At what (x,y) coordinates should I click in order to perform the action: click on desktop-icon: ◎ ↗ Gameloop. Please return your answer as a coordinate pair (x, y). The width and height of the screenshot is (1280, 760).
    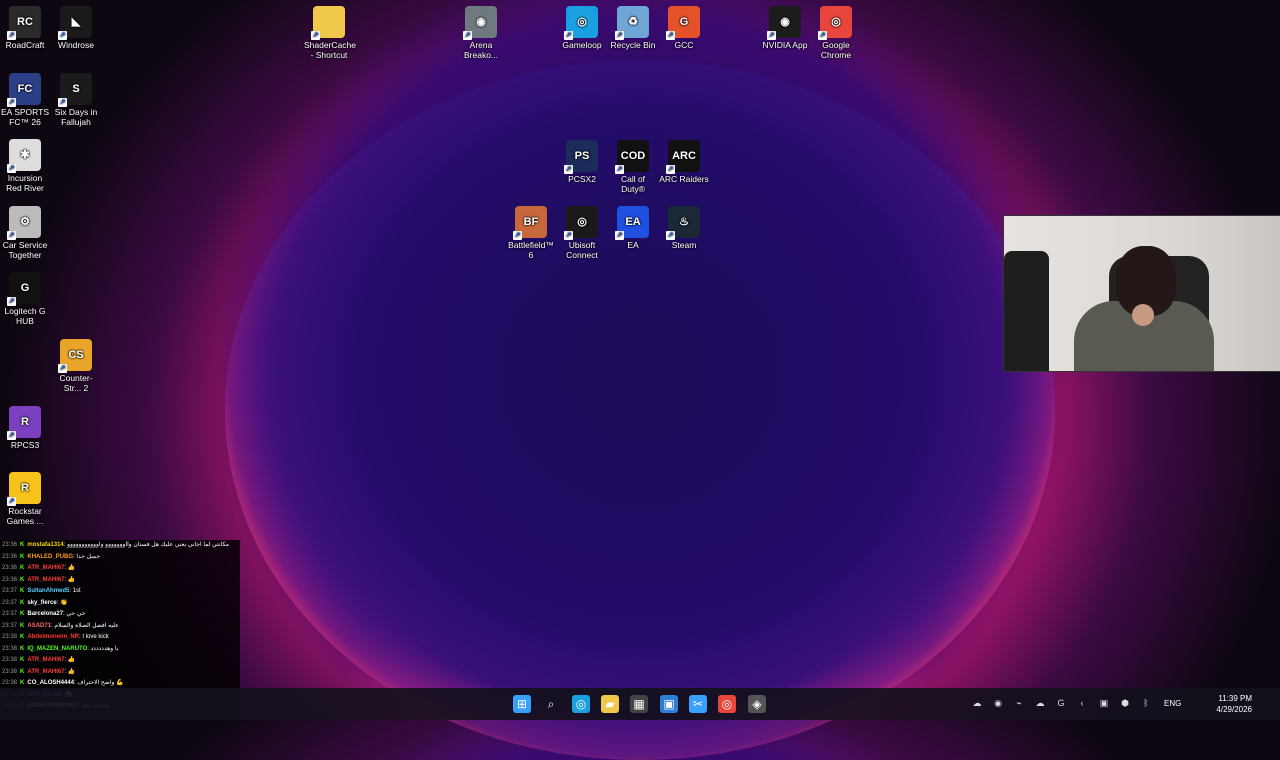
    Looking at the image, I should click on (582, 28).